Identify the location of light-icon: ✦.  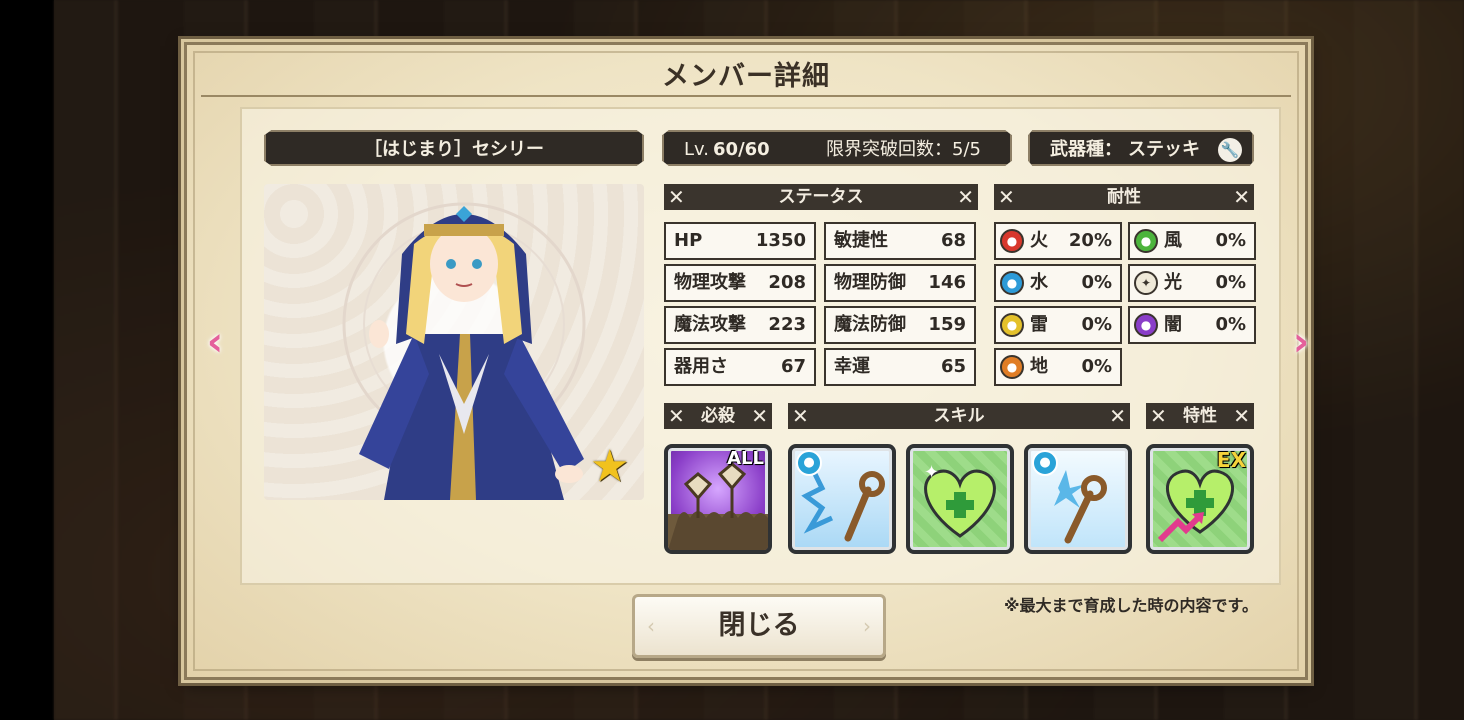
(1146, 283).